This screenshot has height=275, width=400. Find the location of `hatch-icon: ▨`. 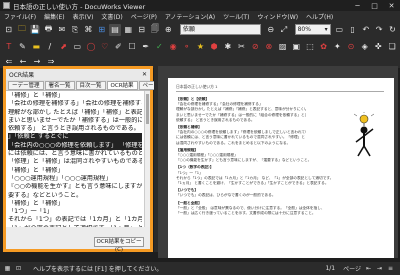

hatch-icon: ▨ is located at coordinates (283, 47).